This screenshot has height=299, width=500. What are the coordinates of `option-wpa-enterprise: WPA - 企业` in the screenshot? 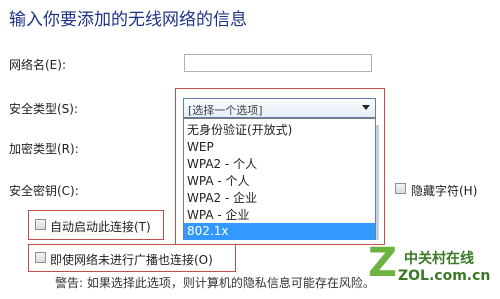 It's located at (279, 215).